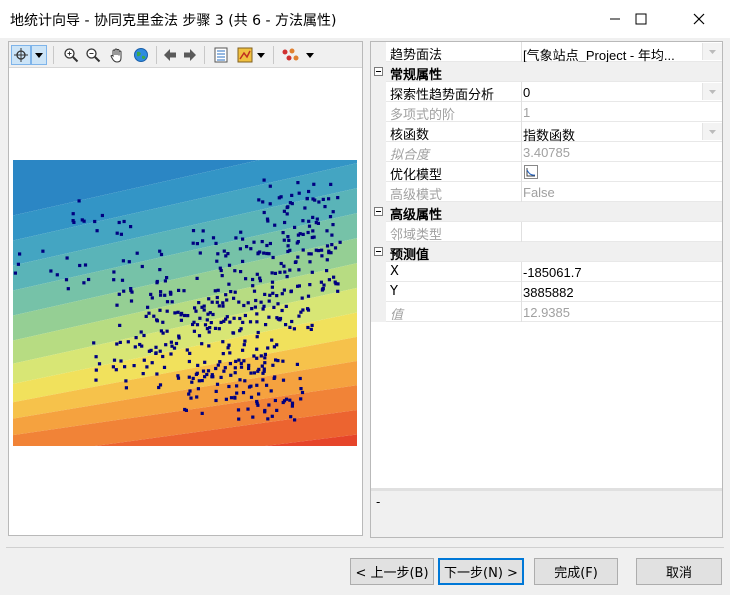 The height and width of the screenshot is (595, 730). What do you see at coordinates (546, 112) in the screenshot?
I see `property-row: 多项式的阶 1` at bounding box center [546, 112].